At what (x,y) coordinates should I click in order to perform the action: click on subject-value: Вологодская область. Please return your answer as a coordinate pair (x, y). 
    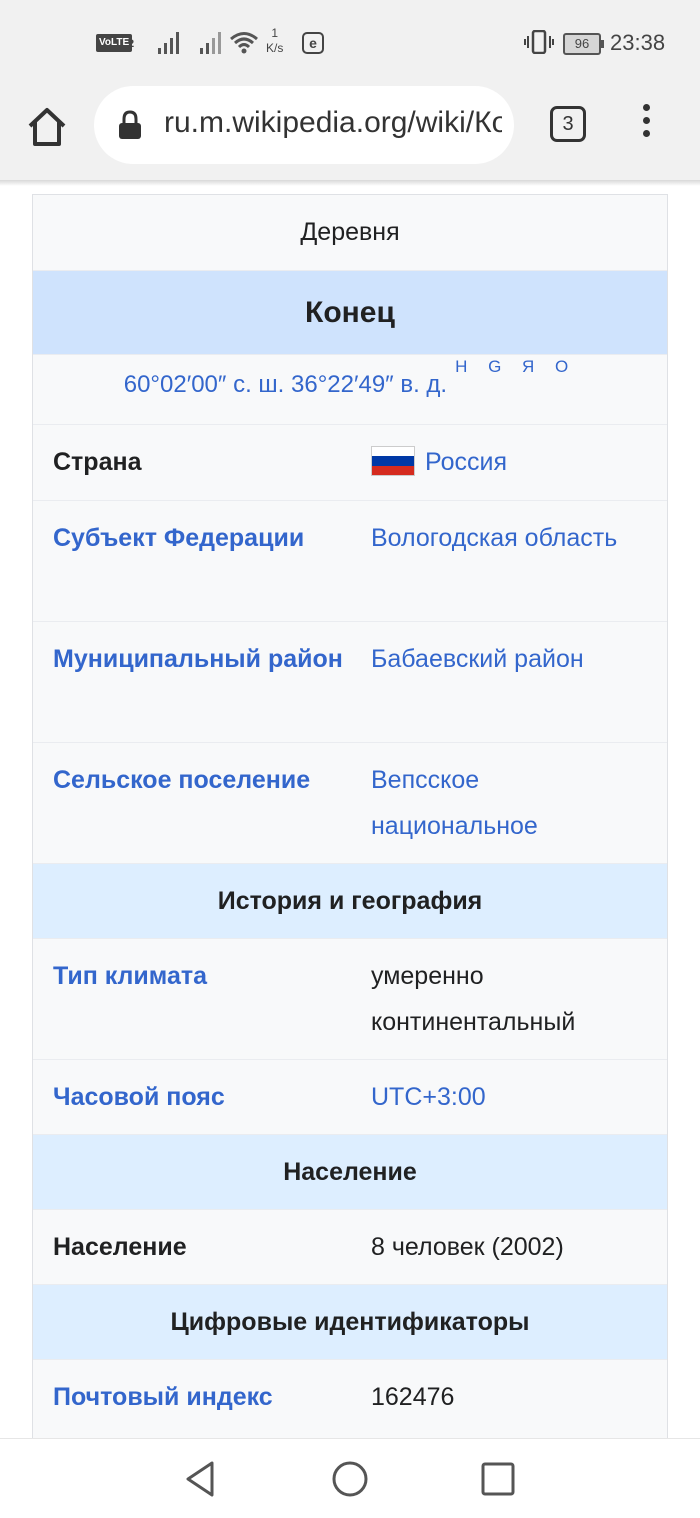
    Looking at the image, I should click on (508, 561).